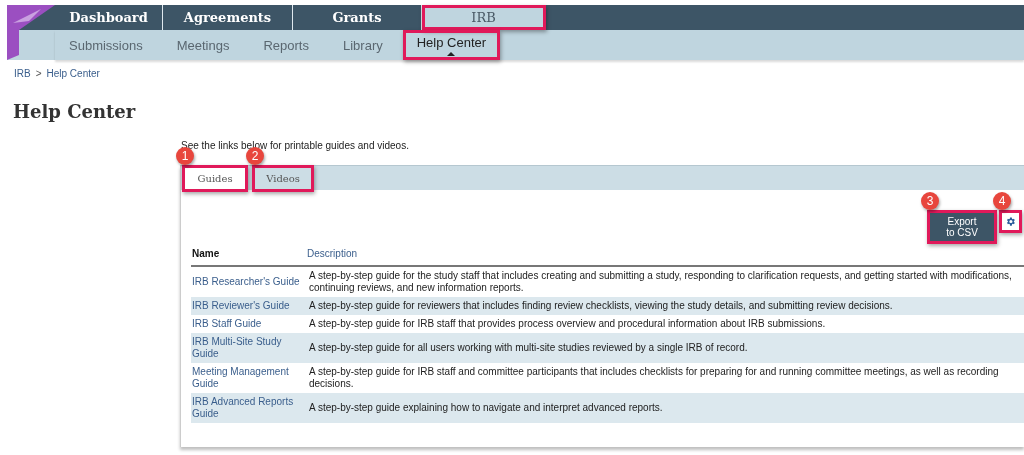  What do you see at coordinates (73, 73) in the screenshot?
I see `breadcrumb-link: Help Center` at bounding box center [73, 73].